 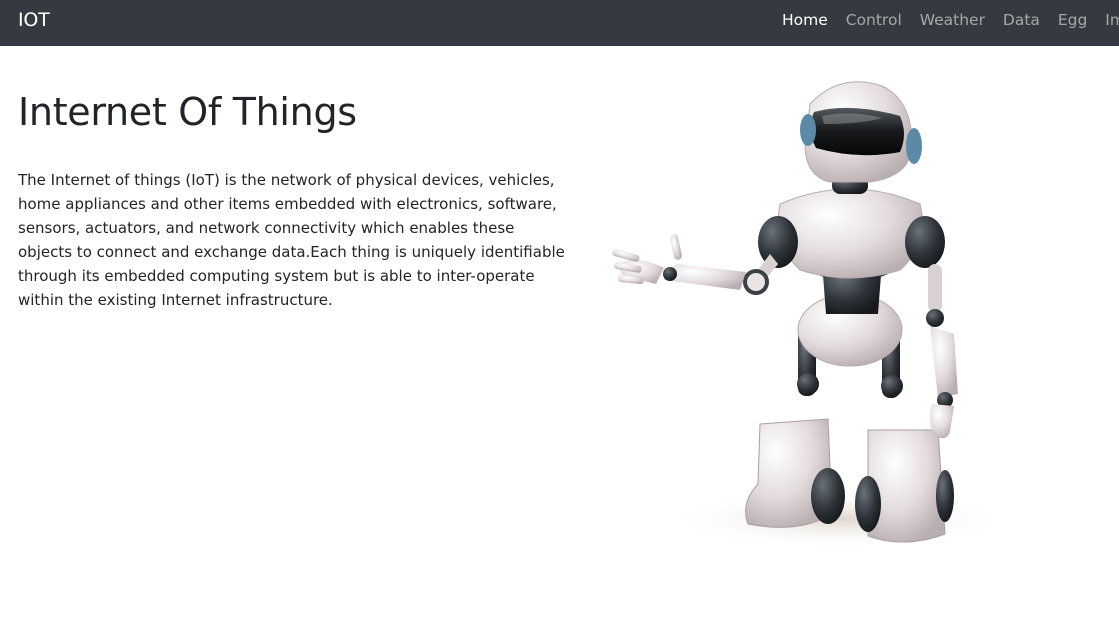 I want to click on nav-item-egg: Egg, so click(x=1072, y=20).